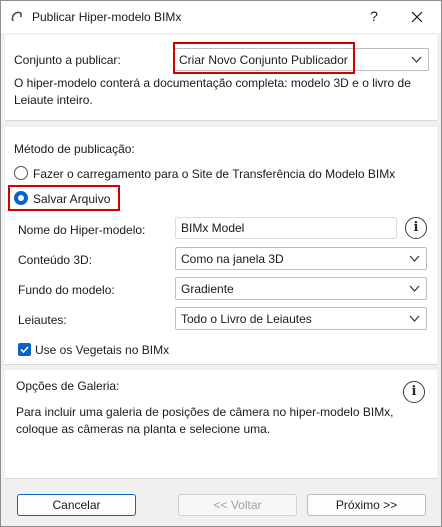 This screenshot has height=527, width=442. What do you see at coordinates (366, 505) in the screenshot?
I see `next-button: Próximo >>` at bounding box center [366, 505].